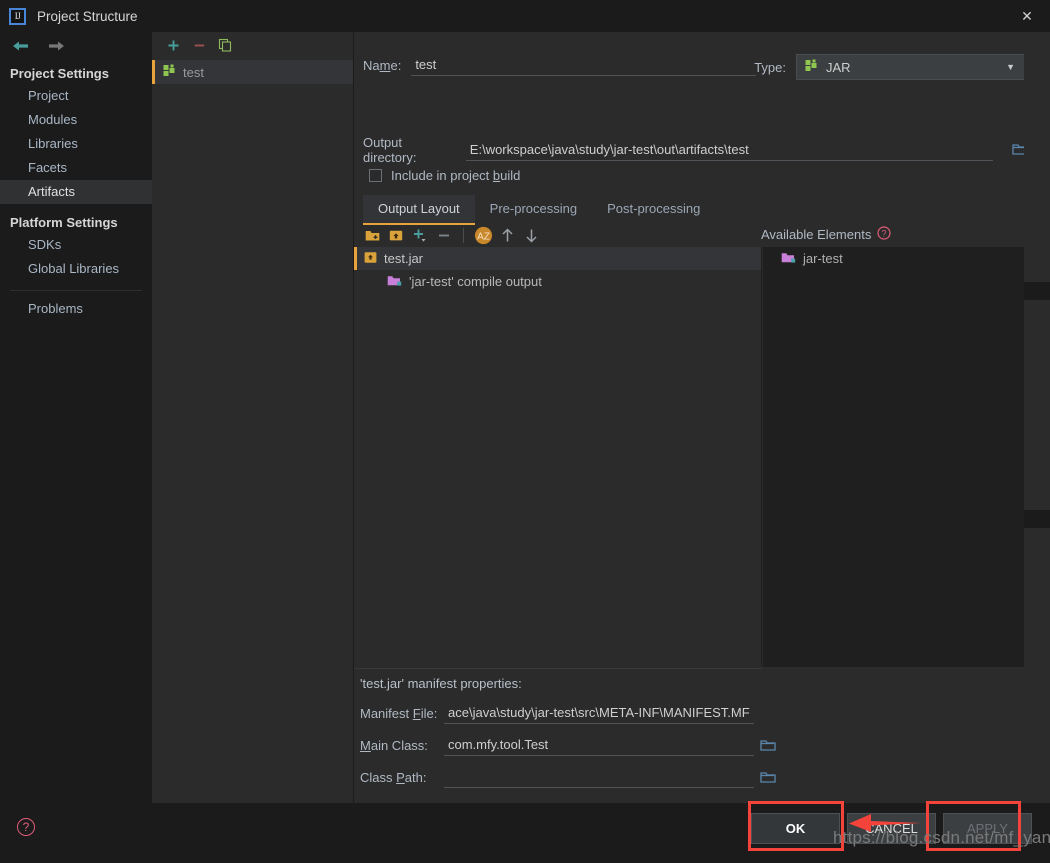  I want to click on sidebar-group-platform-settings: Platform Settings, so click(64, 222).